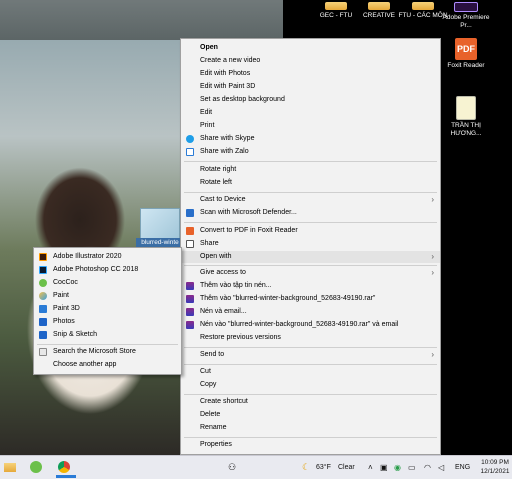  I want to click on share-icon, so click(190, 244).